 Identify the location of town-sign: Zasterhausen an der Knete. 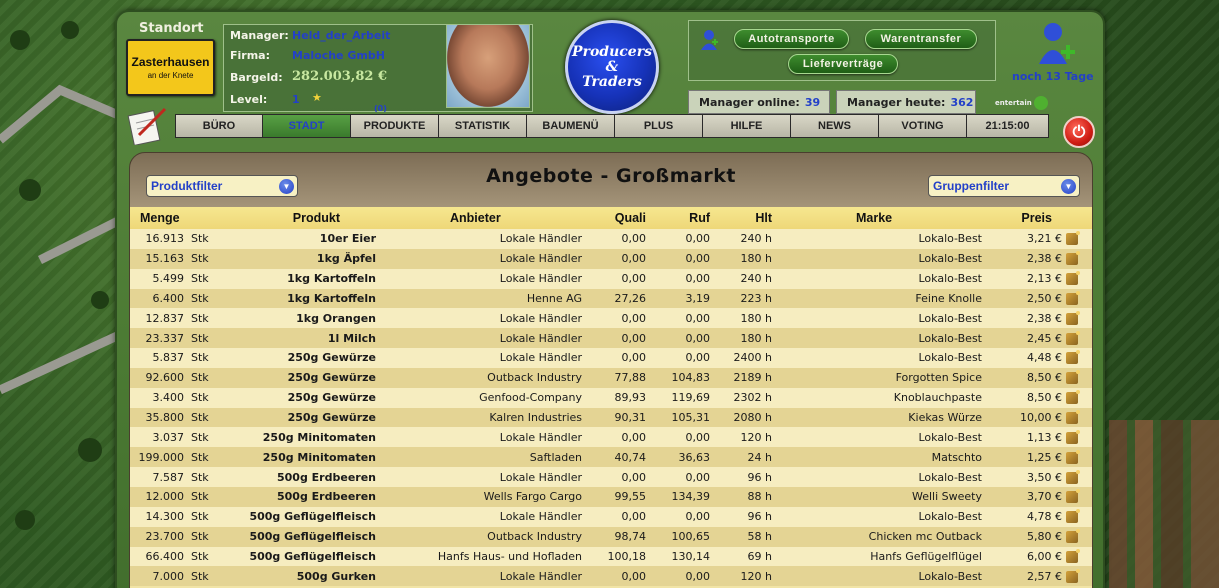
(170, 67).